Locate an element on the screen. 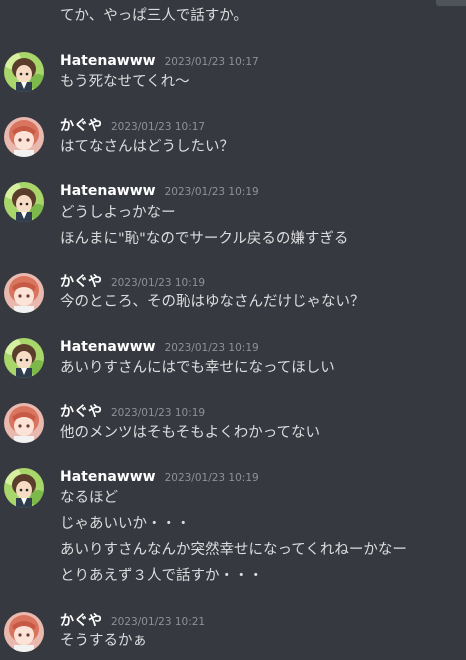  message-line: 他のメンツはそもそもよくわかってない is located at coordinates (190, 433).